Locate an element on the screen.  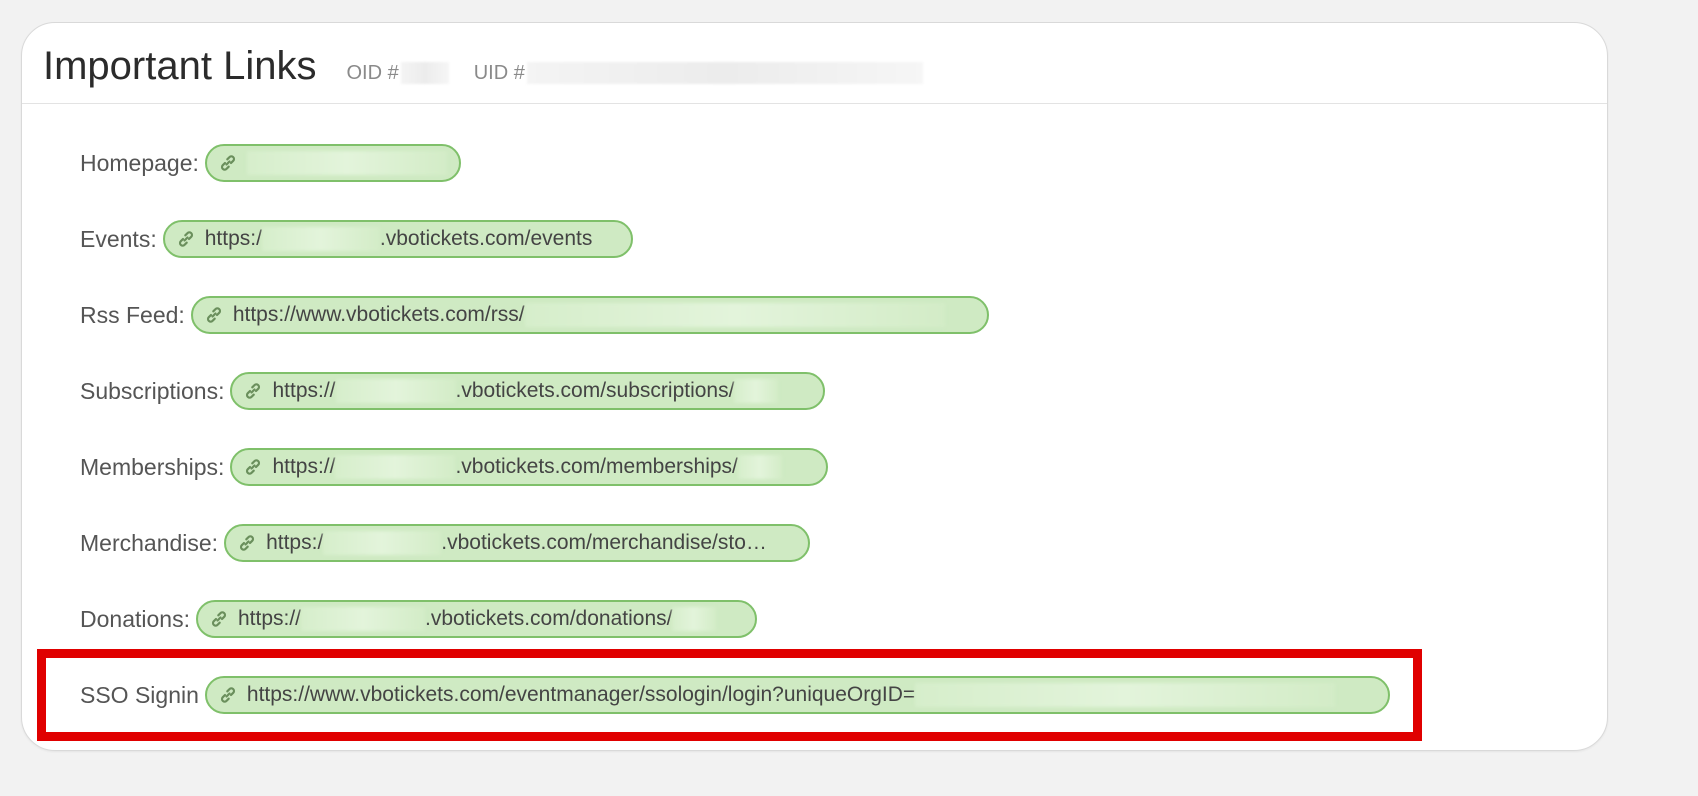
list-item-events: Events: https:/ .vbotickets.com/events is located at coordinates (356, 239).